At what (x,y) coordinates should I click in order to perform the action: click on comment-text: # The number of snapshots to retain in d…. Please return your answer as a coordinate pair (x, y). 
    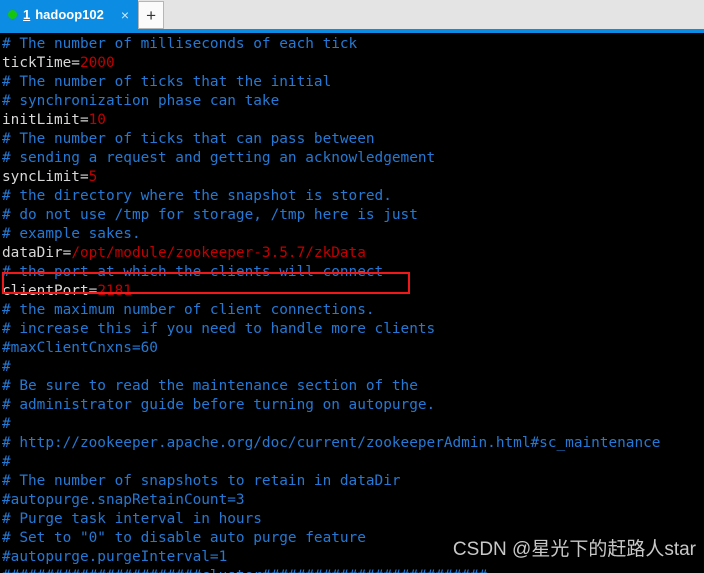
    Looking at the image, I should click on (201, 481).